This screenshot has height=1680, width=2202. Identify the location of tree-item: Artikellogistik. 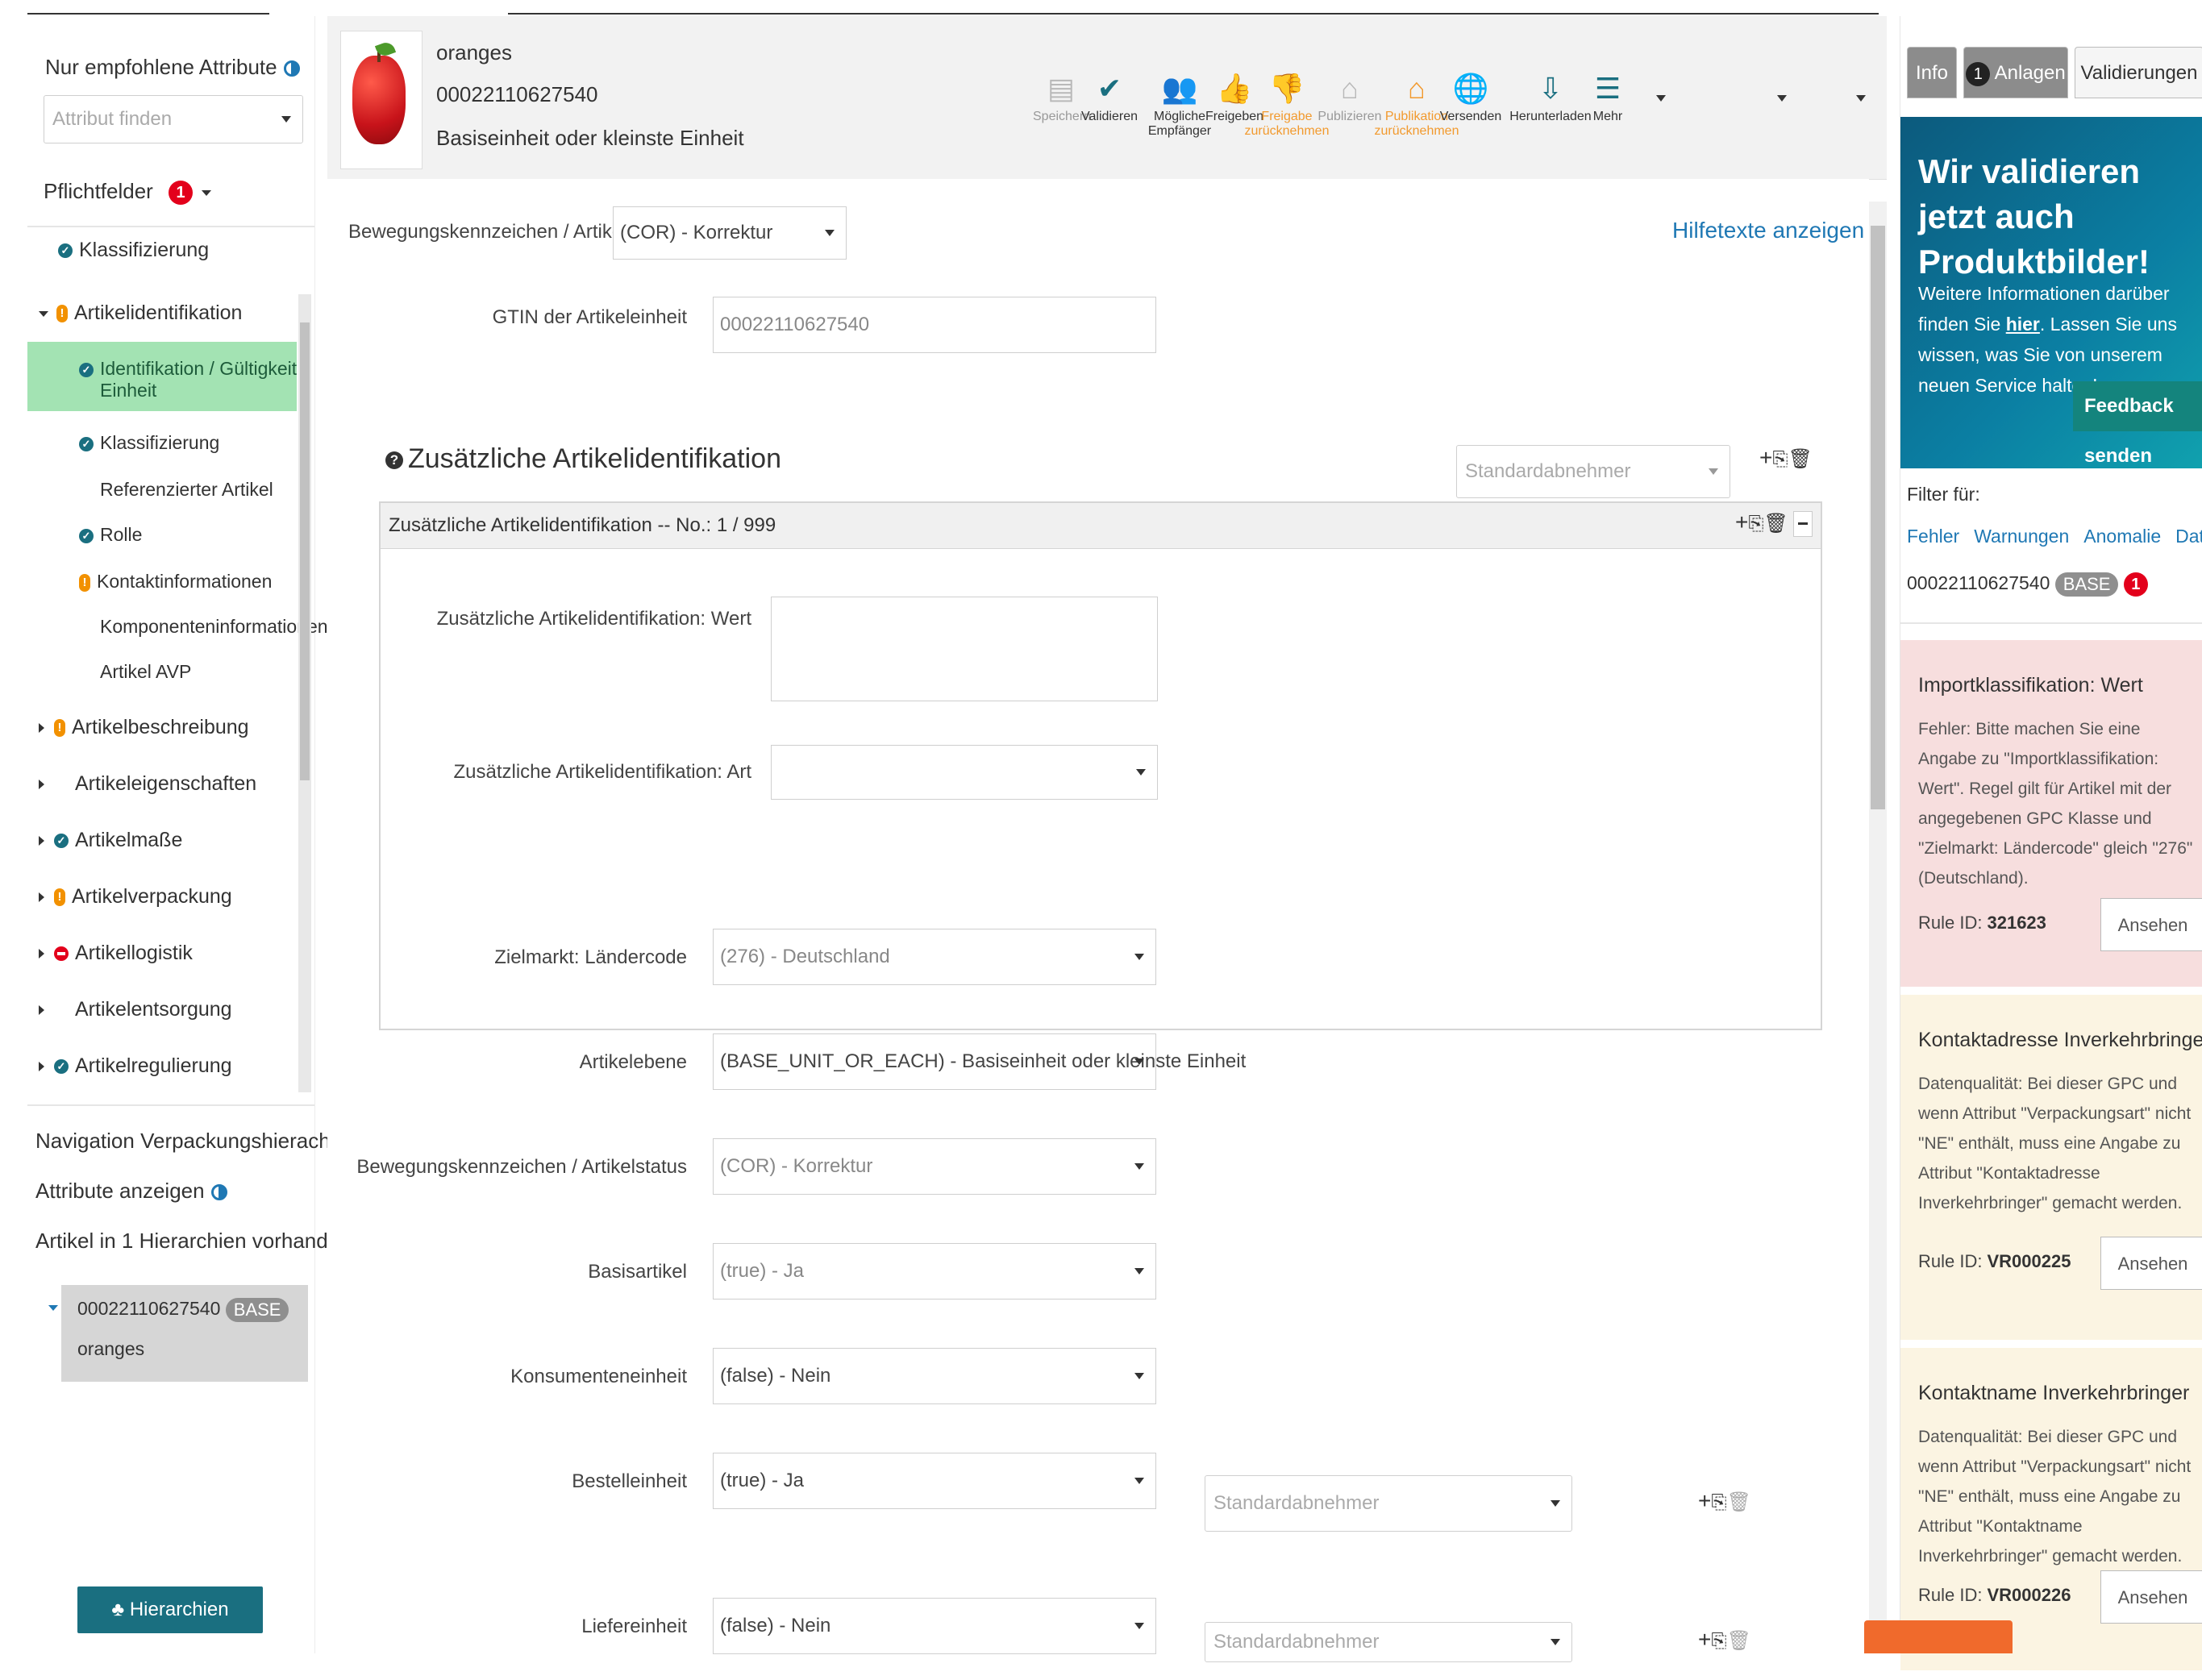
(116, 953).